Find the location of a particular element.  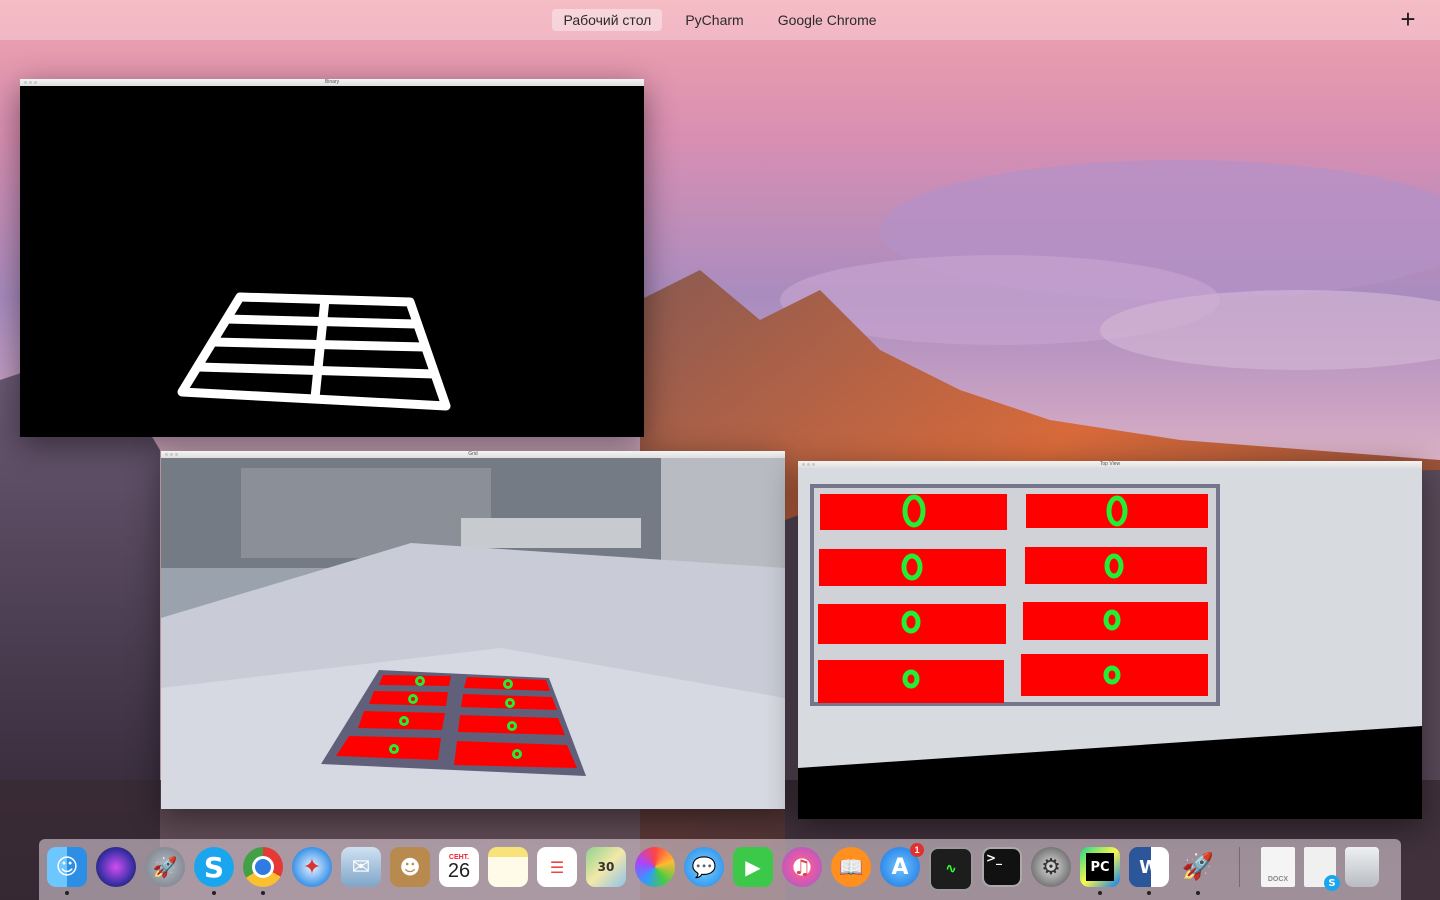

window-titlebar: Binary is located at coordinates (332, 82).